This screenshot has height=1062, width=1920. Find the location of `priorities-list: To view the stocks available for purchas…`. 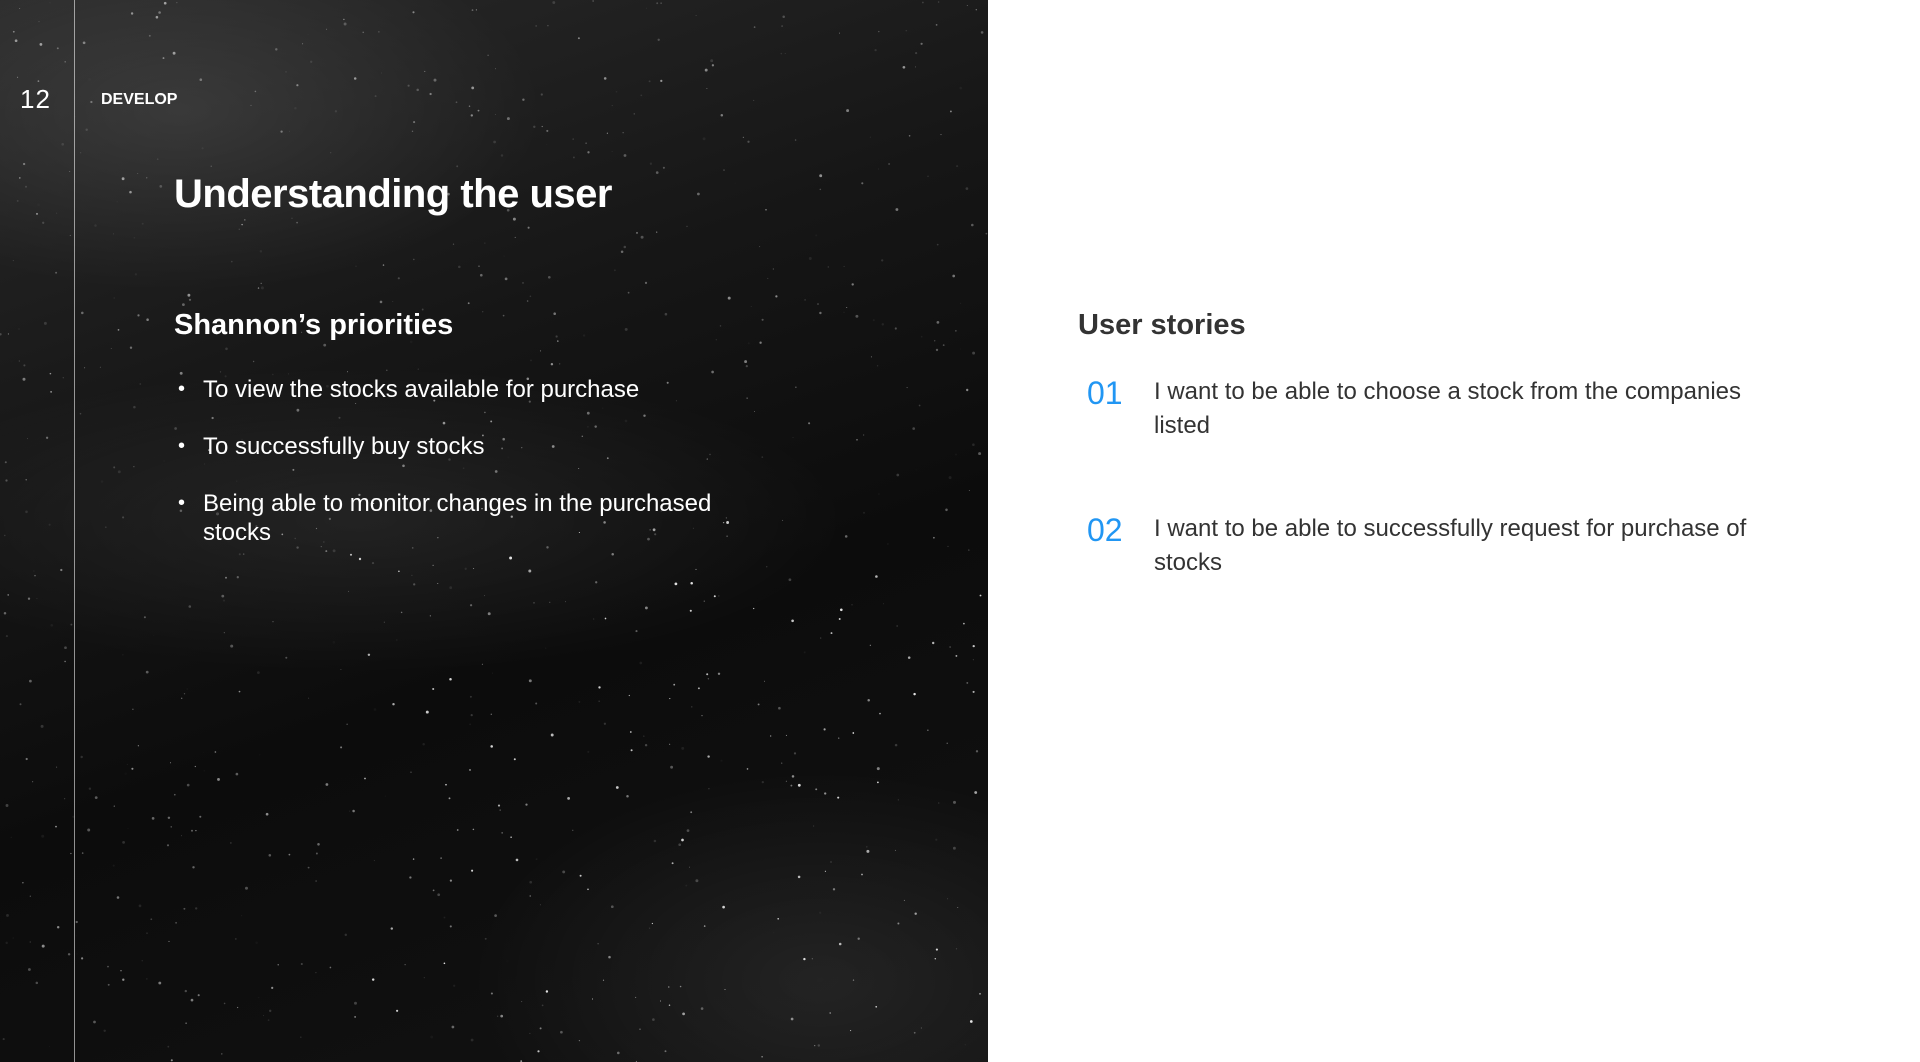

priorities-list: To view the stocks available for purchas… is located at coordinates (474, 475).